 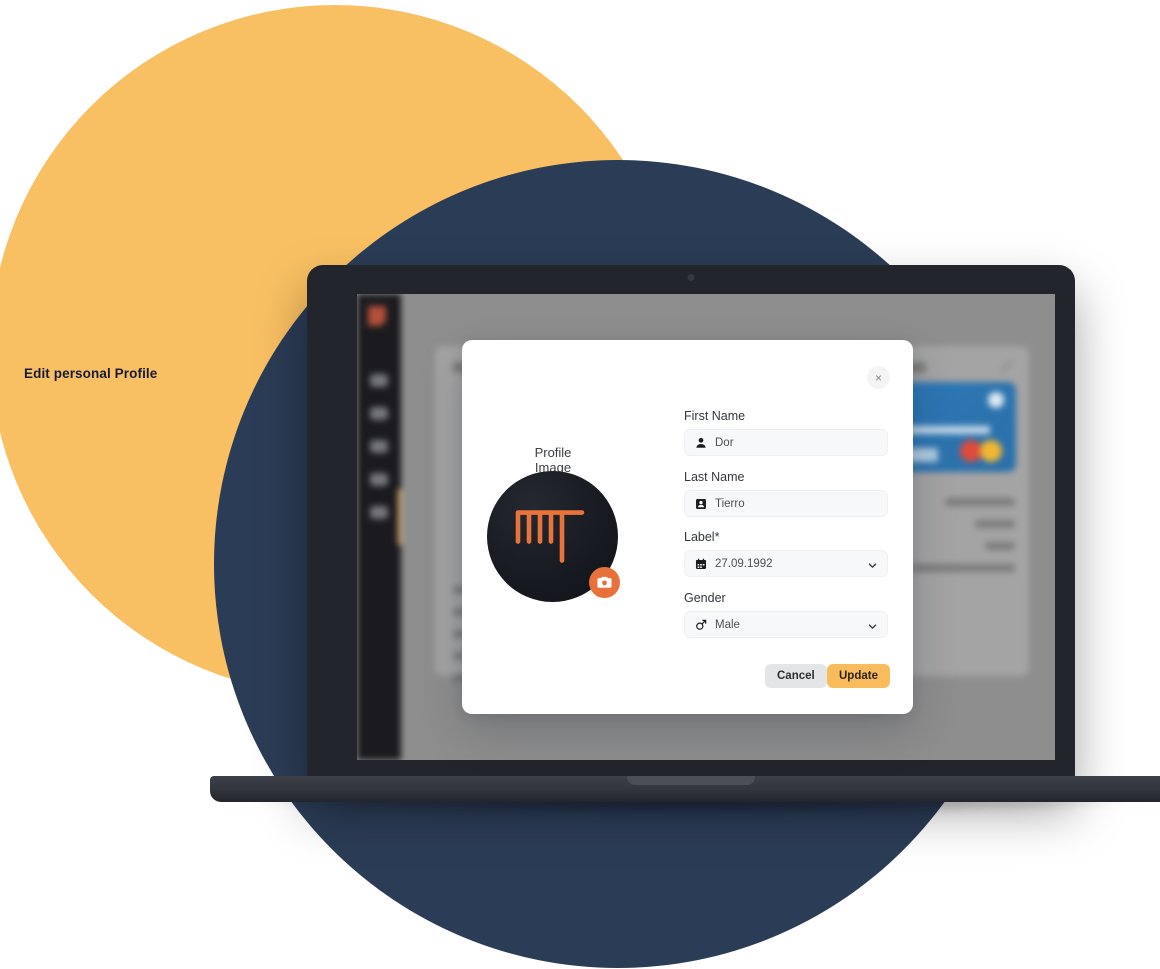 I want to click on mars-icon, so click(x=700, y=624).